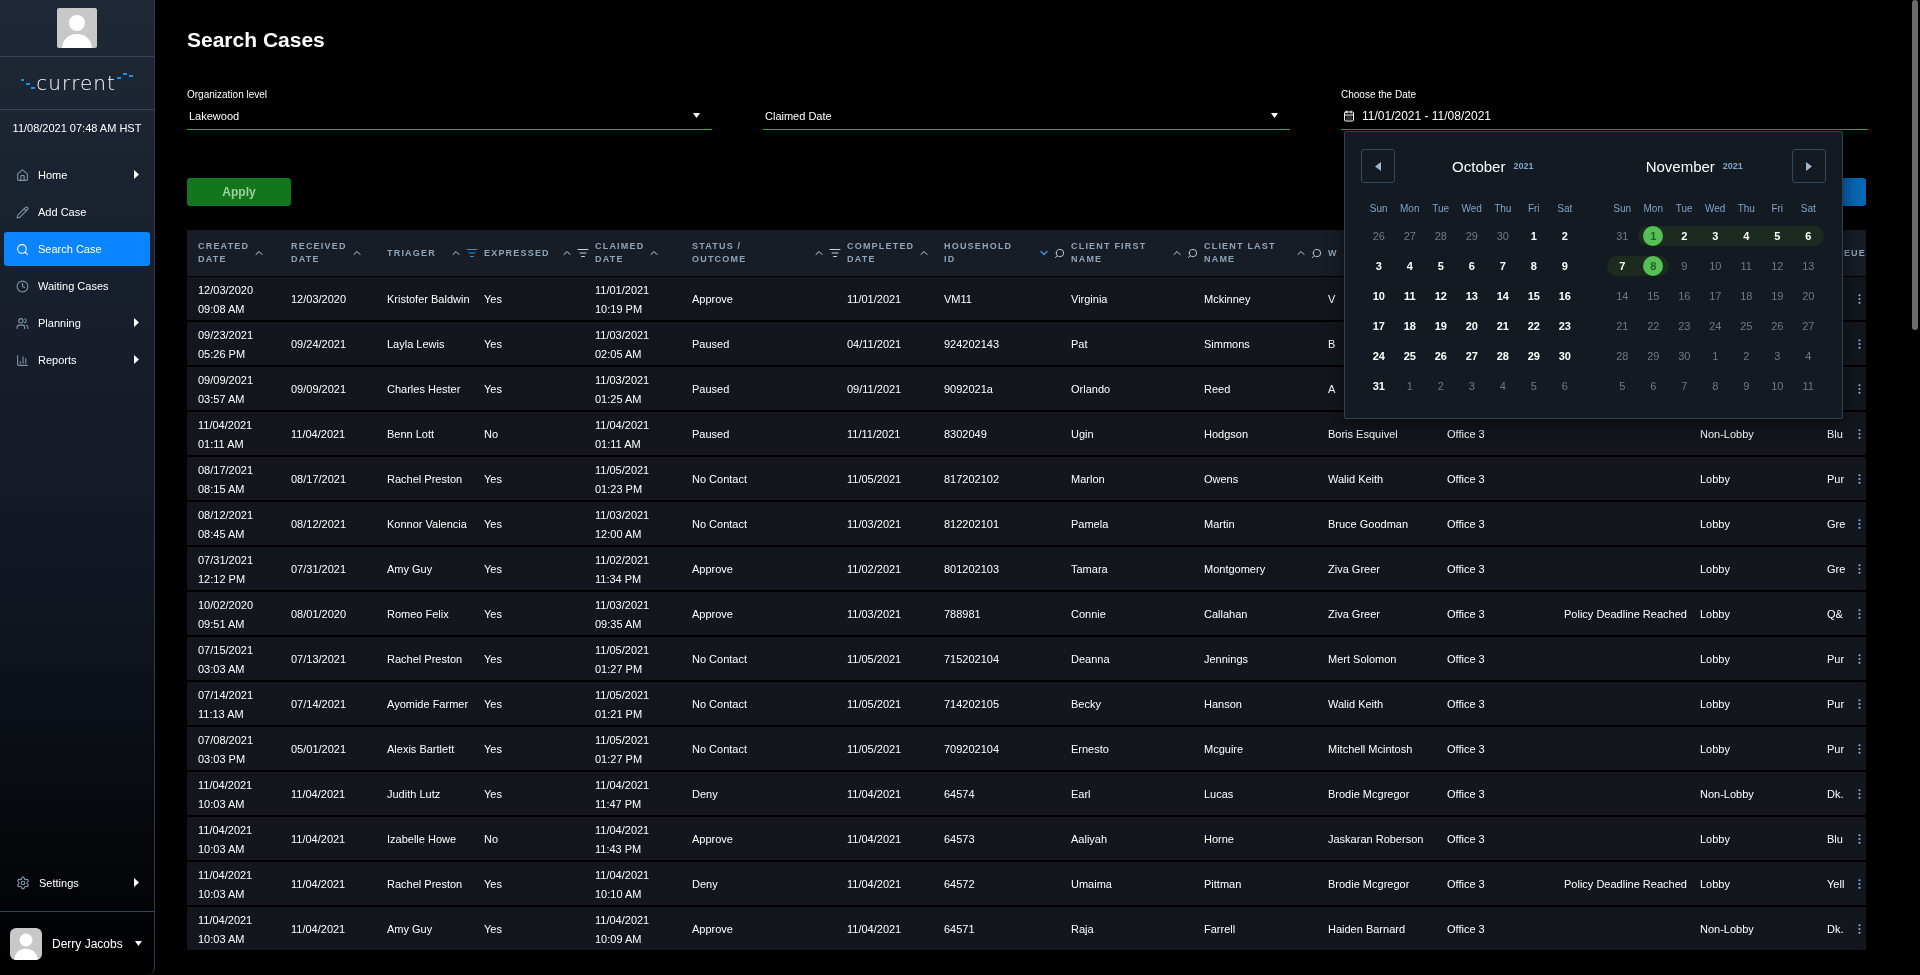 The height and width of the screenshot is (975, 1920). Describe the element at coordinates (620, 253) in the screenshot. I see `column-header: CLAIMED DATE` at that location.